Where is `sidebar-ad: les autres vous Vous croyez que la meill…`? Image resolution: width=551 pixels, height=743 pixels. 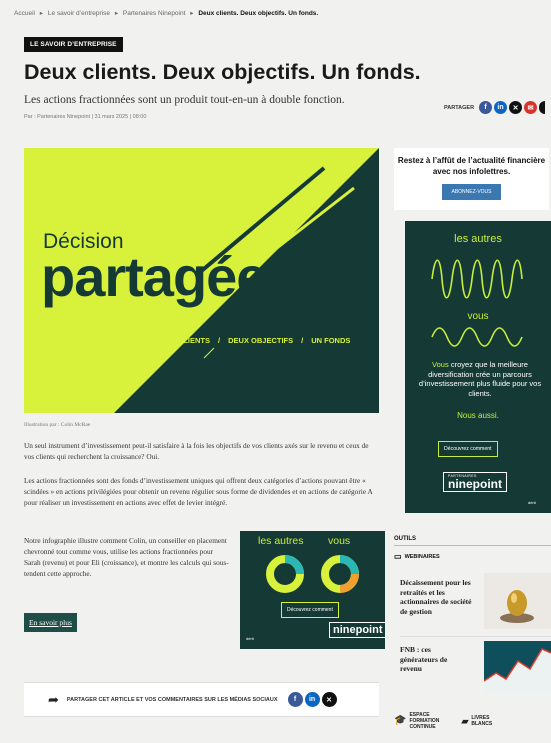 sidebar-ad: les autres vous Vous croyez que la meill… is located at coordinates (478, 367).